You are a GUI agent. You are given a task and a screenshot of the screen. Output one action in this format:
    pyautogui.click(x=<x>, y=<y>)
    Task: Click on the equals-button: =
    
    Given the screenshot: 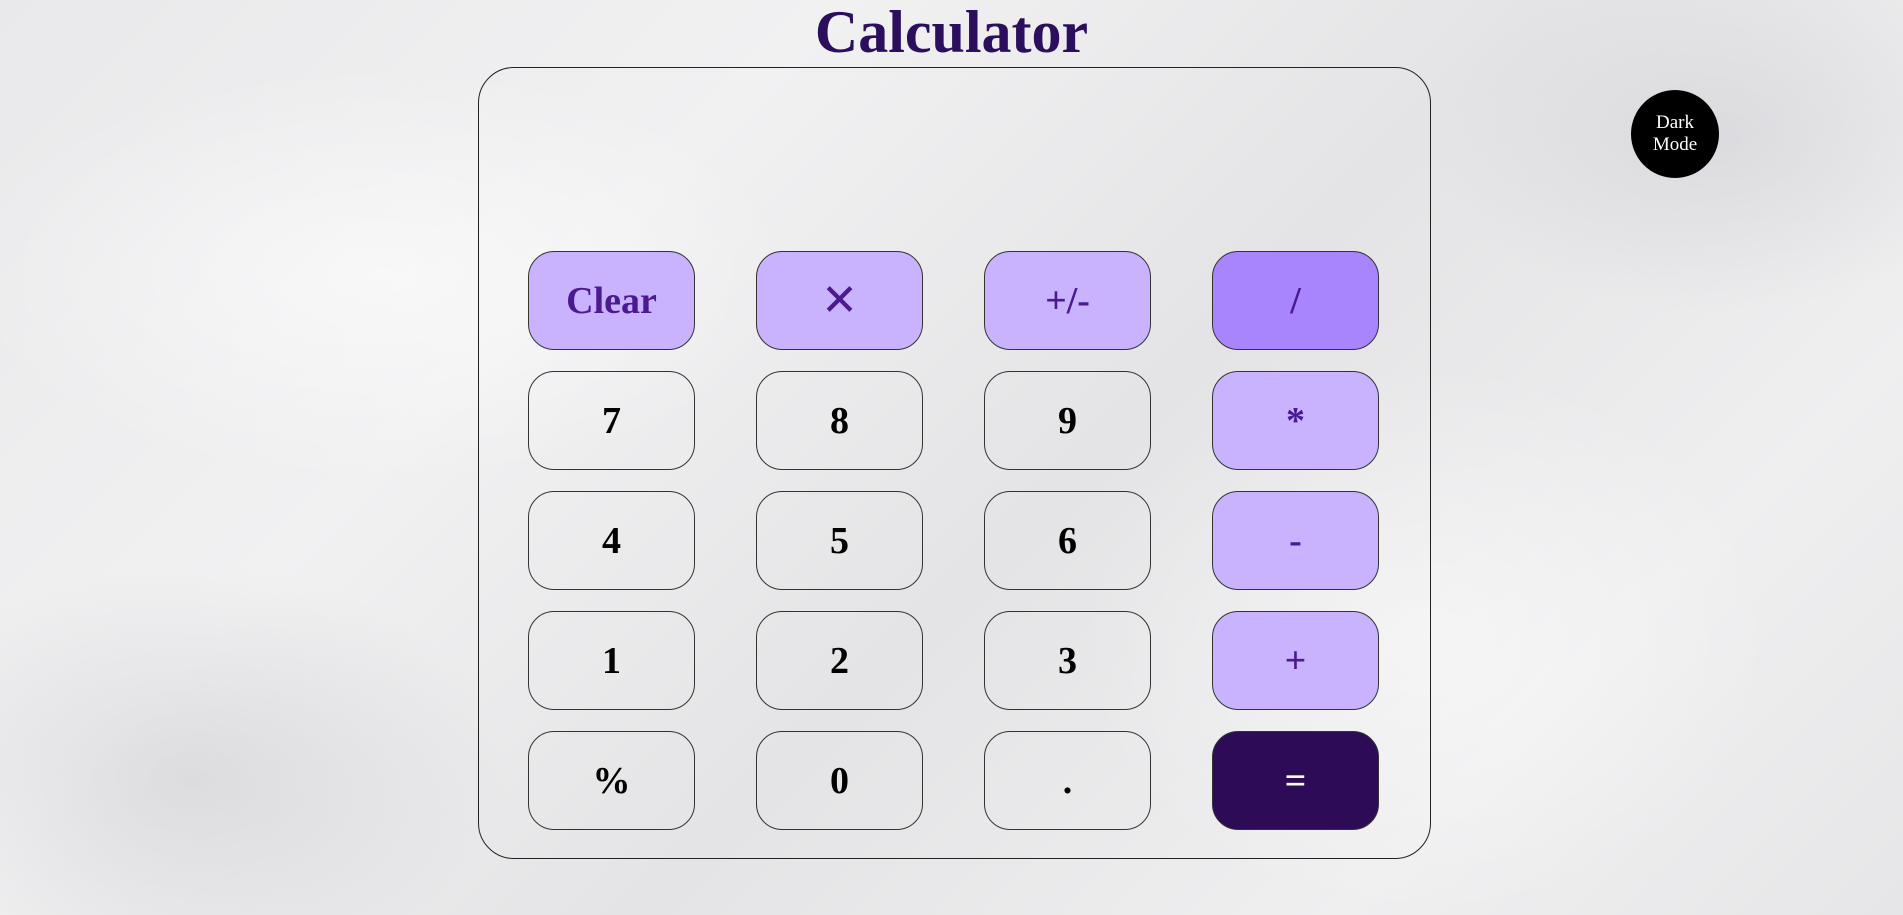 What is the action you would take?
    pyautogui.click(x=1295, y=780)
    